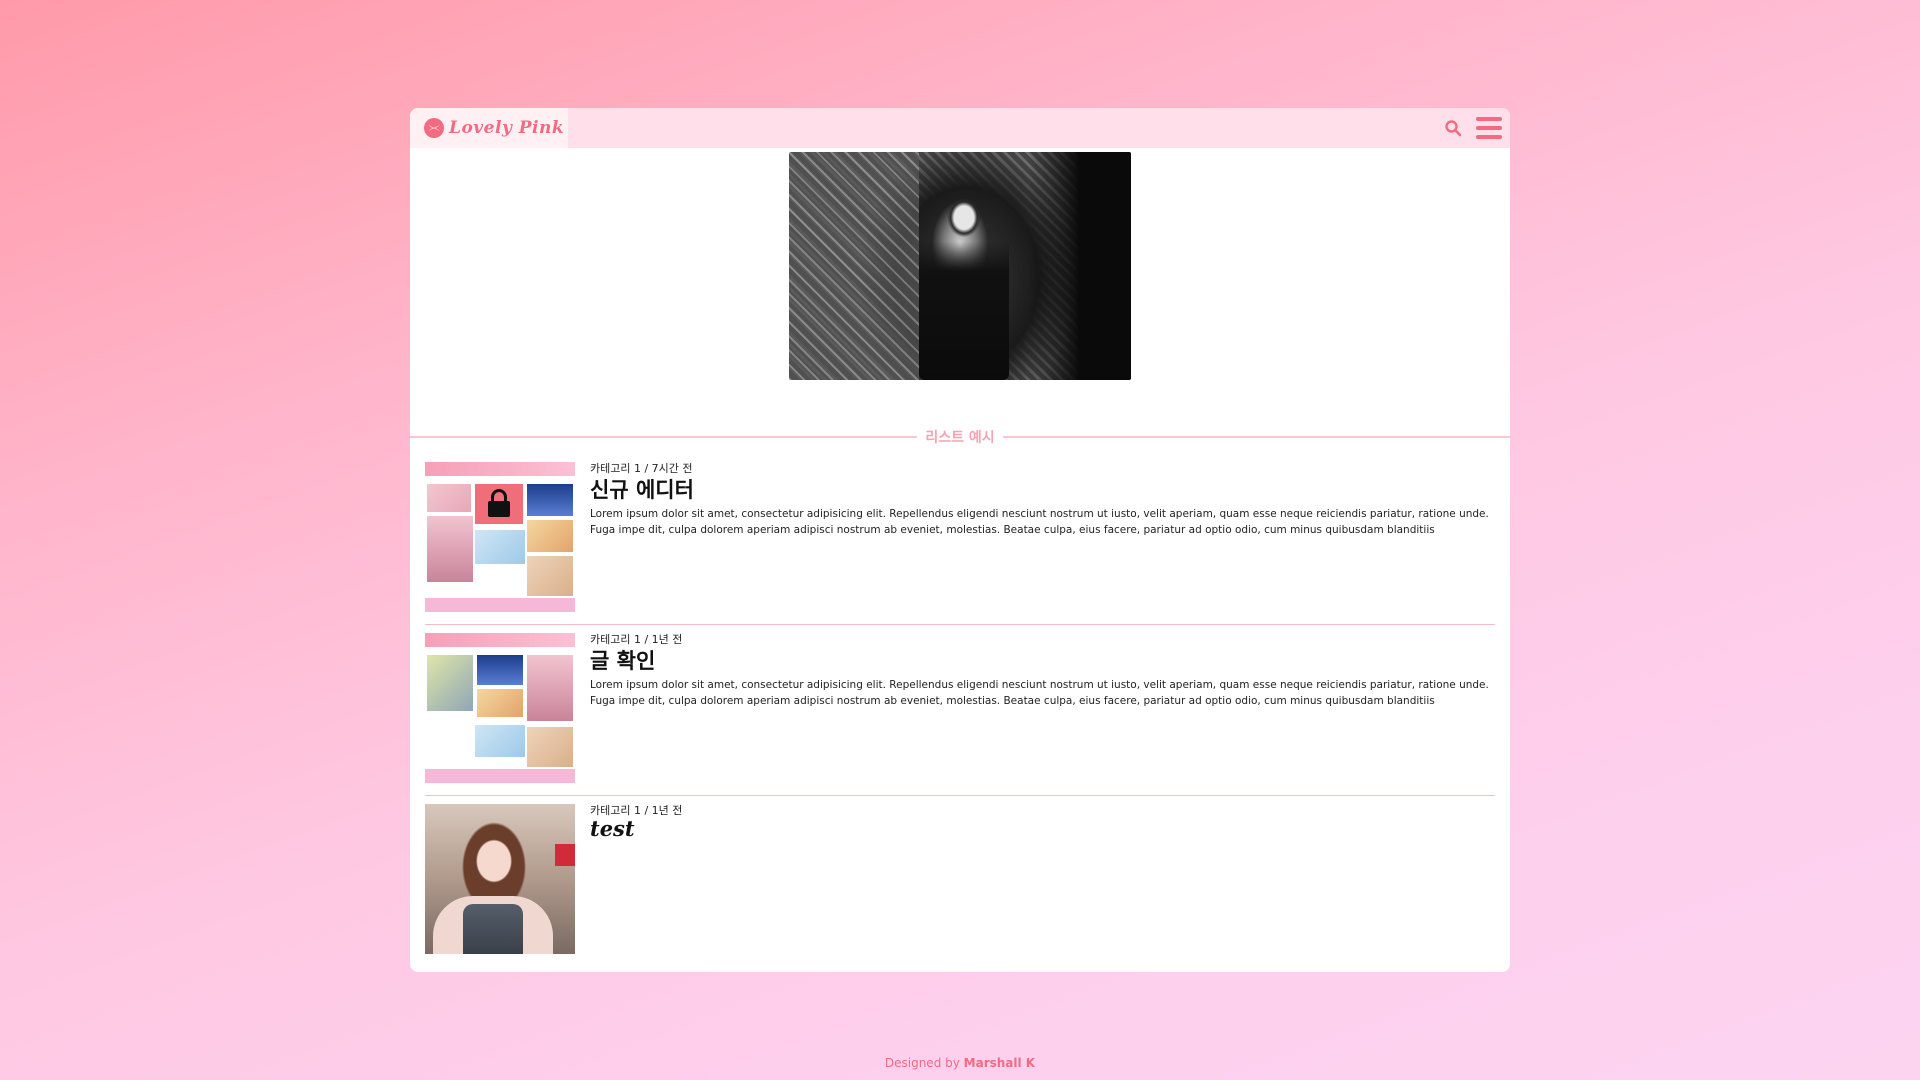 The width and height of the screenshot is (1920, 1080). Describe the element at coordinates (434, 128) in the screenshot. I see `ribbon-icon` at that location.